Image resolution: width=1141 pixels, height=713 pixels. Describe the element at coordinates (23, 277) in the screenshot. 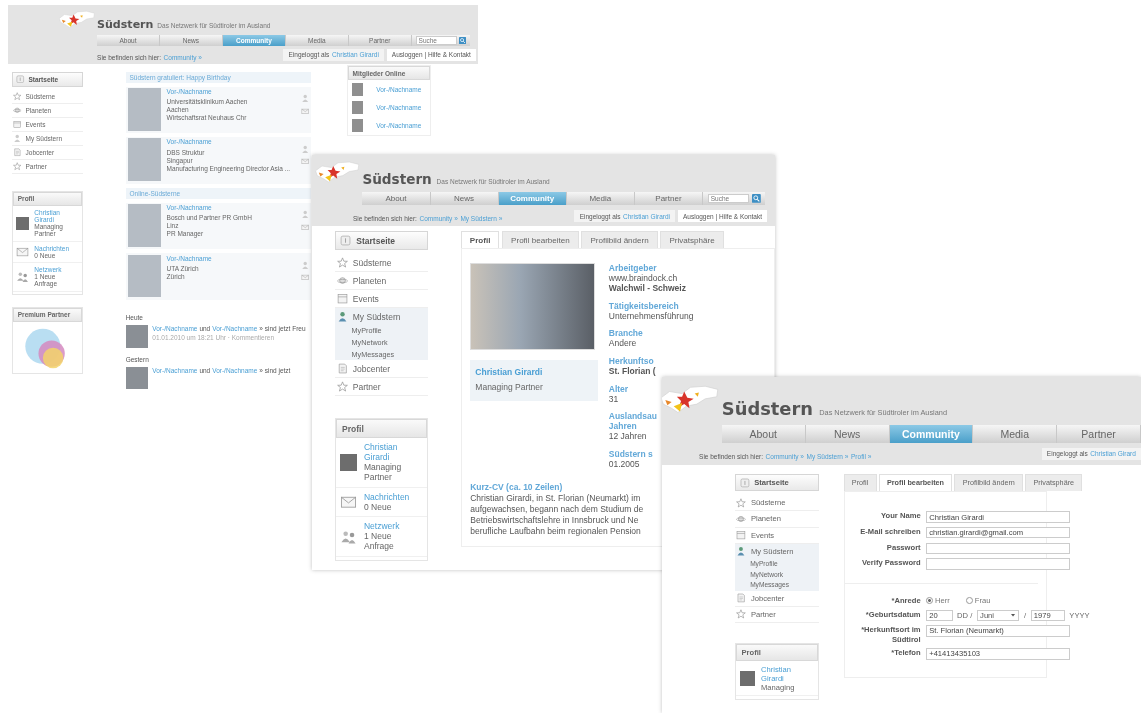

I see `people-icon` at that location.